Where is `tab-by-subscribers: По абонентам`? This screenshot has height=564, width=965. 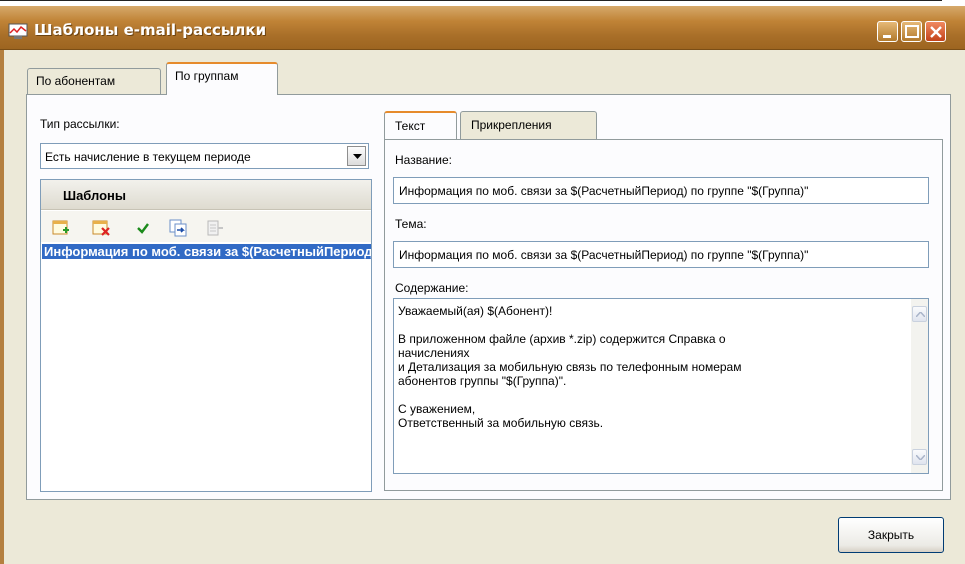
tab-by-subscribers: По абонентам is located at coordinates (94, 81).